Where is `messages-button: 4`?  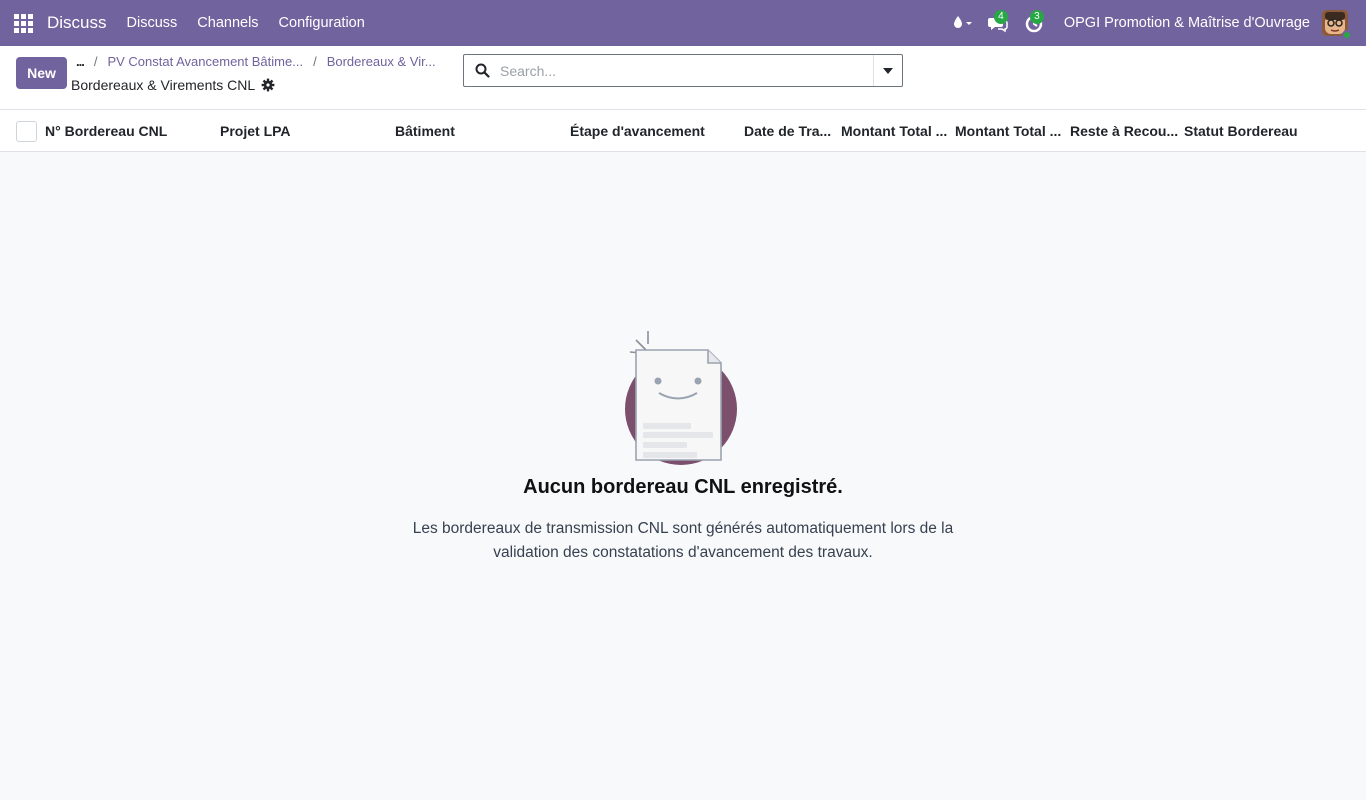 messages-button: 4 is located at coordinates (998, 23).